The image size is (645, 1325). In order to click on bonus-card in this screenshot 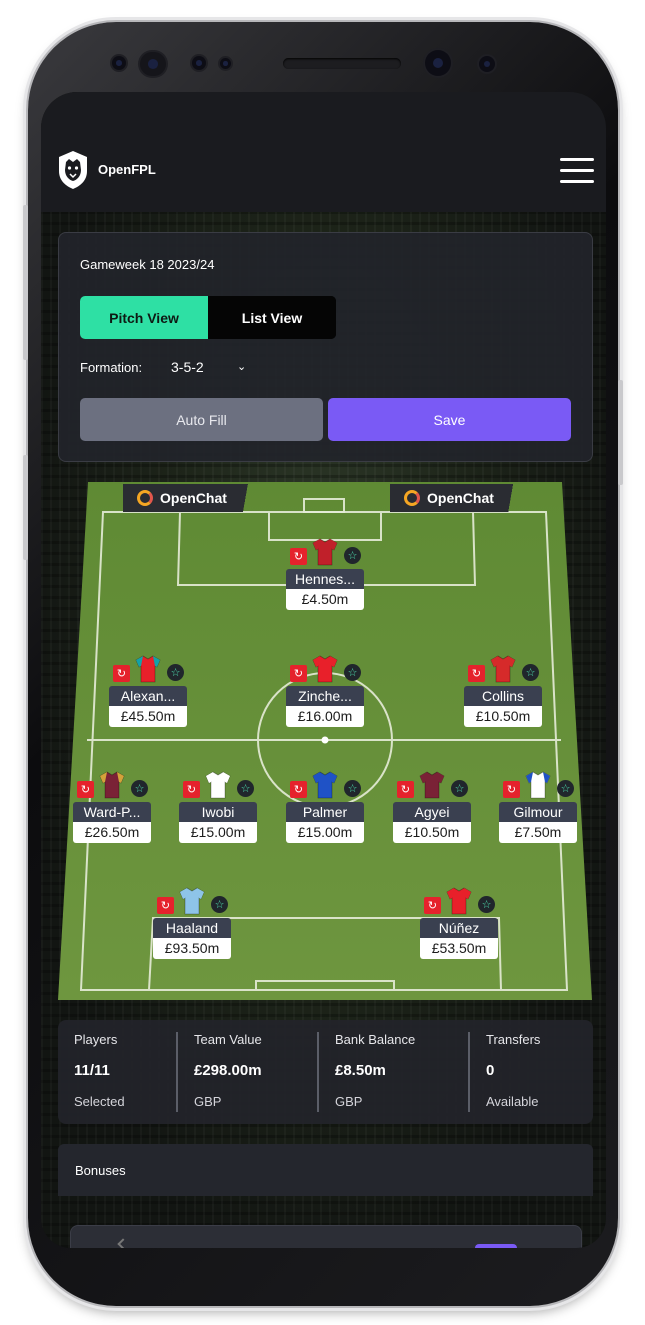, I will do `click(326, 1236)`.